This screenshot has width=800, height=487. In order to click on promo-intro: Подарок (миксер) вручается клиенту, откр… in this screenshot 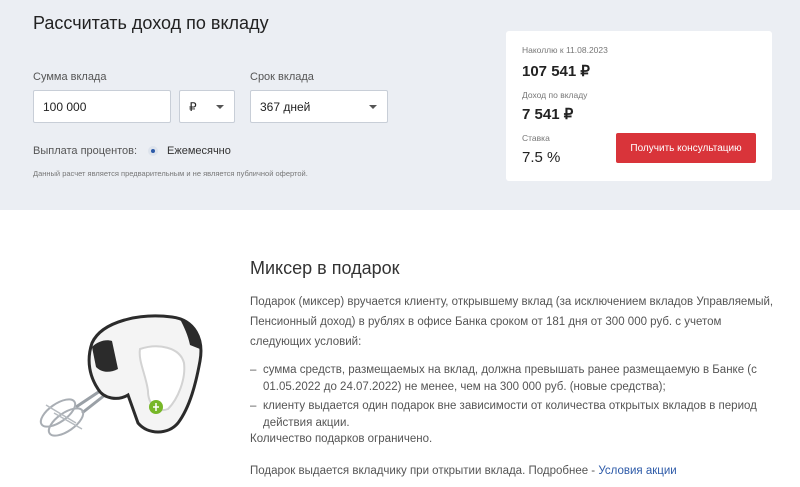, I will do `click(512, 322)`.